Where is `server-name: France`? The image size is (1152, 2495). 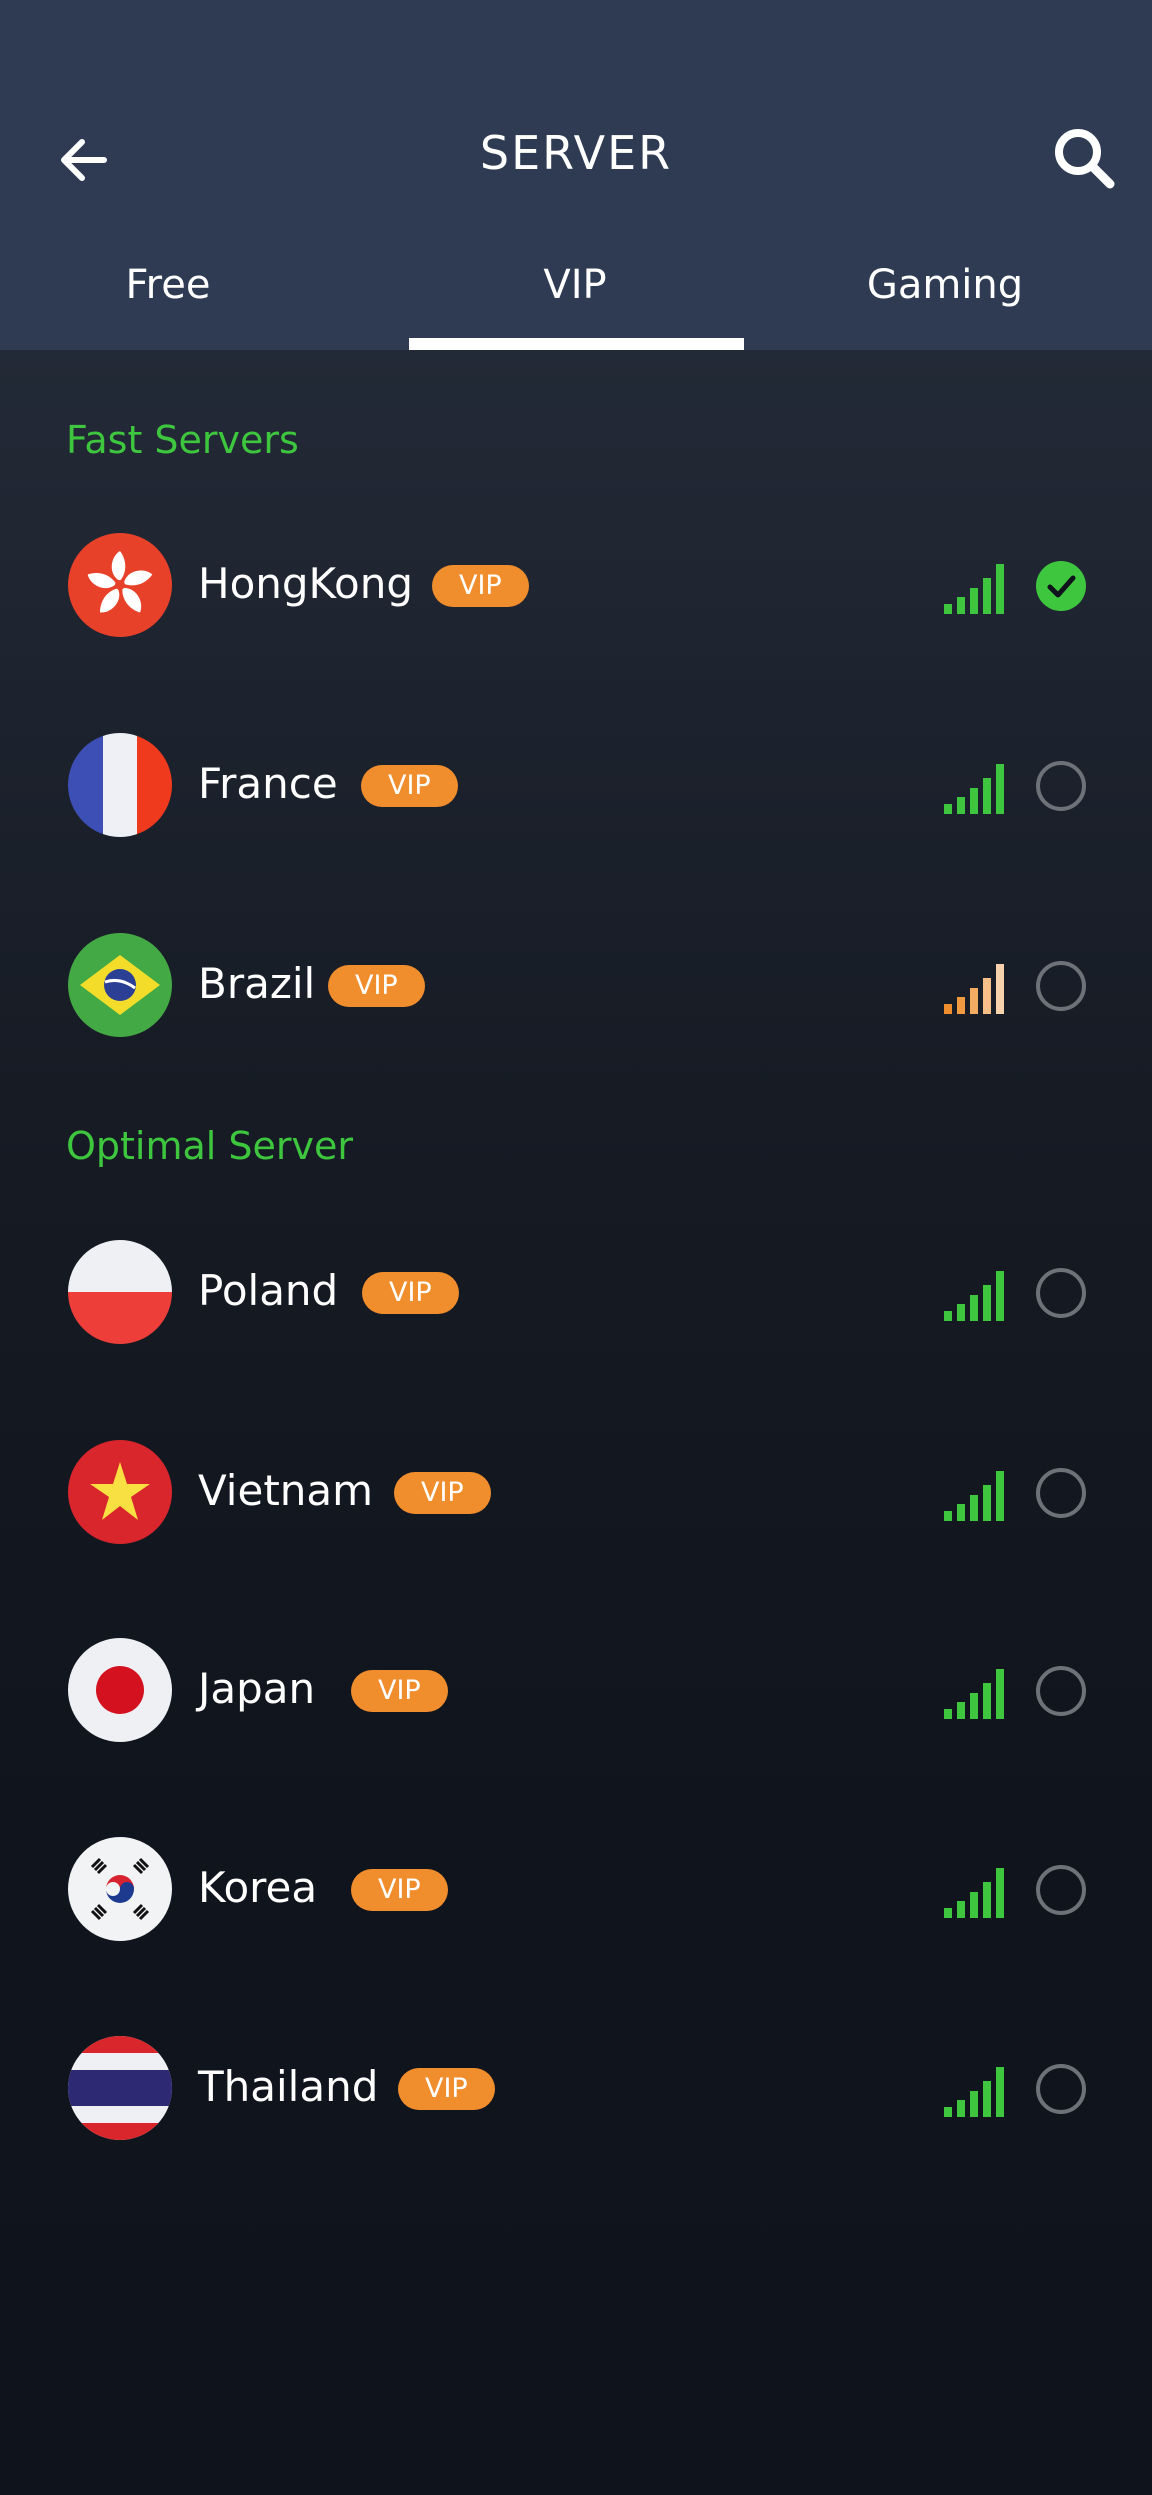
server-name: France is located at coordinates (268, 783).